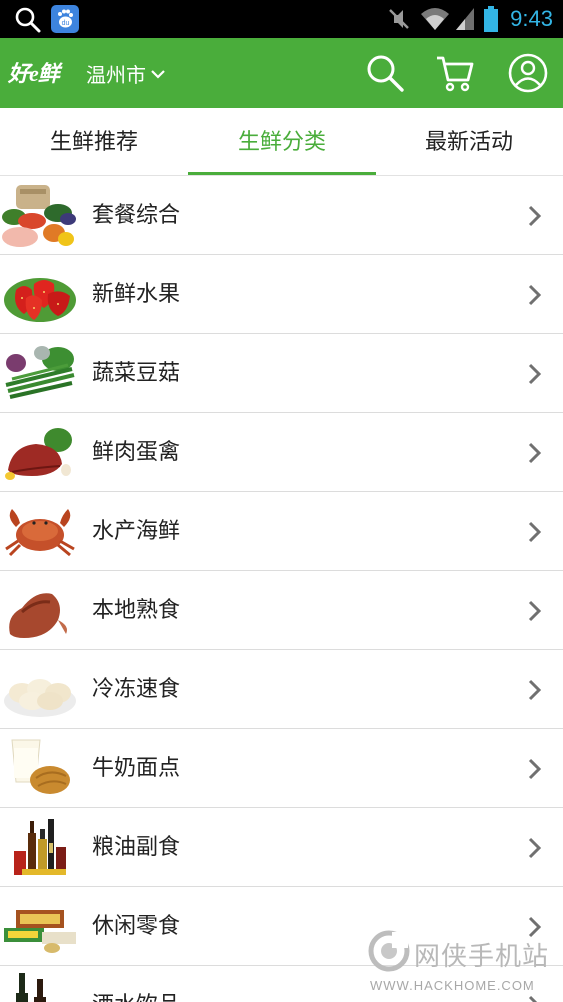 The width and height of the screenshot is (563, 1002). I want to click on city-selector: 温州市, so click(126, 73).